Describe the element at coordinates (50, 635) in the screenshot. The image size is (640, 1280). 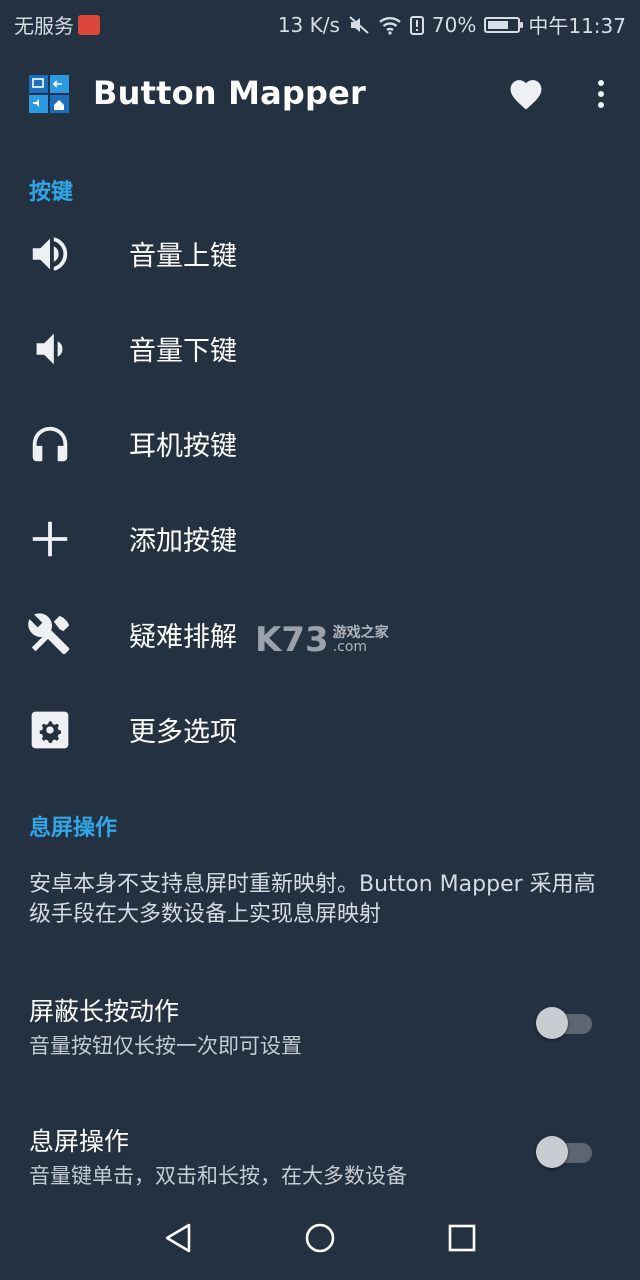
I see `tools-icon` at that location.